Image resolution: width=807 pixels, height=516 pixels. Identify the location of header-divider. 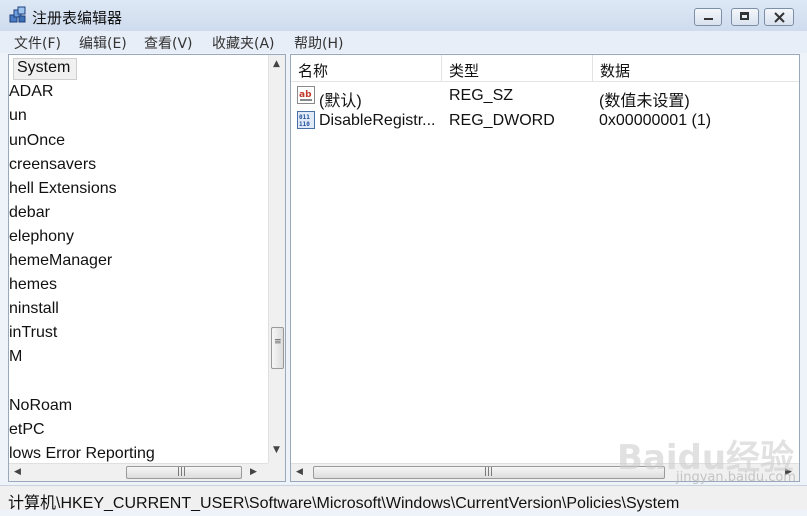
(545, 81).